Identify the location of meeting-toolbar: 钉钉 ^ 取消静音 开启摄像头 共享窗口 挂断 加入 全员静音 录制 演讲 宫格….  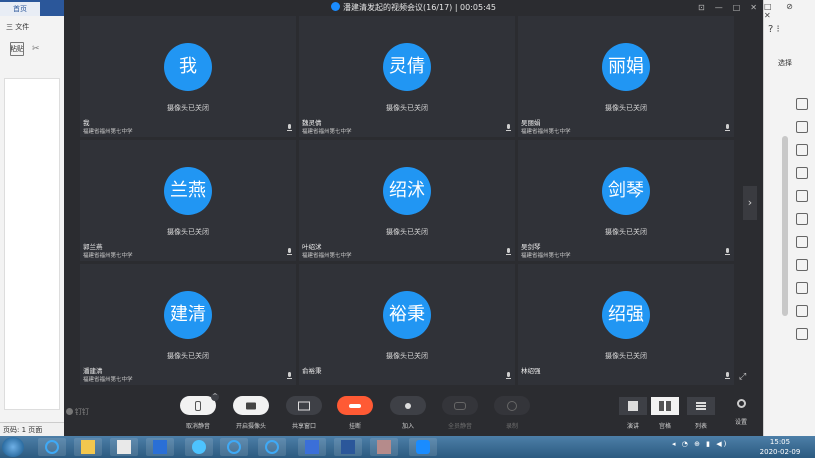
(413, 411).